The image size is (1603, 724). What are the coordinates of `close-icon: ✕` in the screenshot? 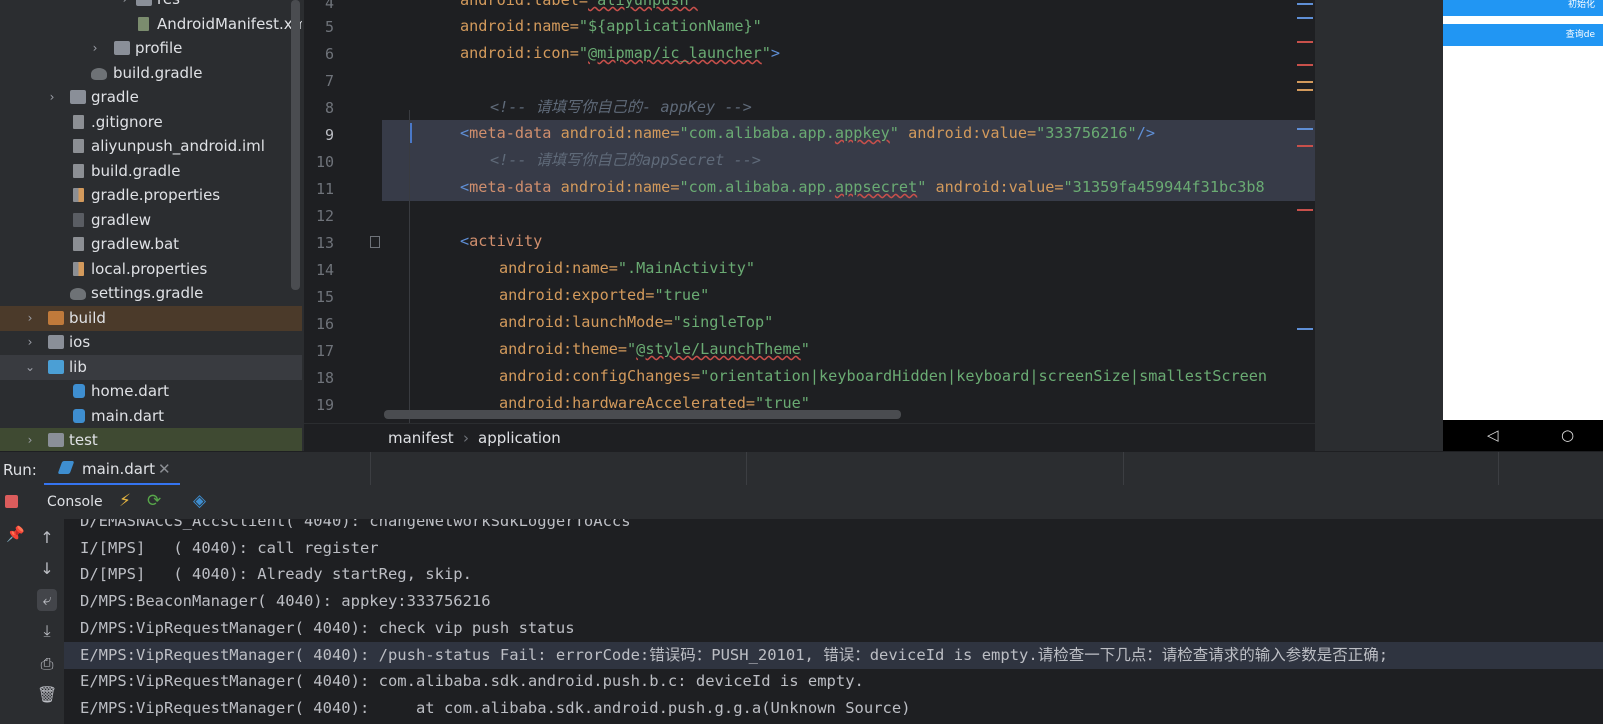 It's located at (164, 469).